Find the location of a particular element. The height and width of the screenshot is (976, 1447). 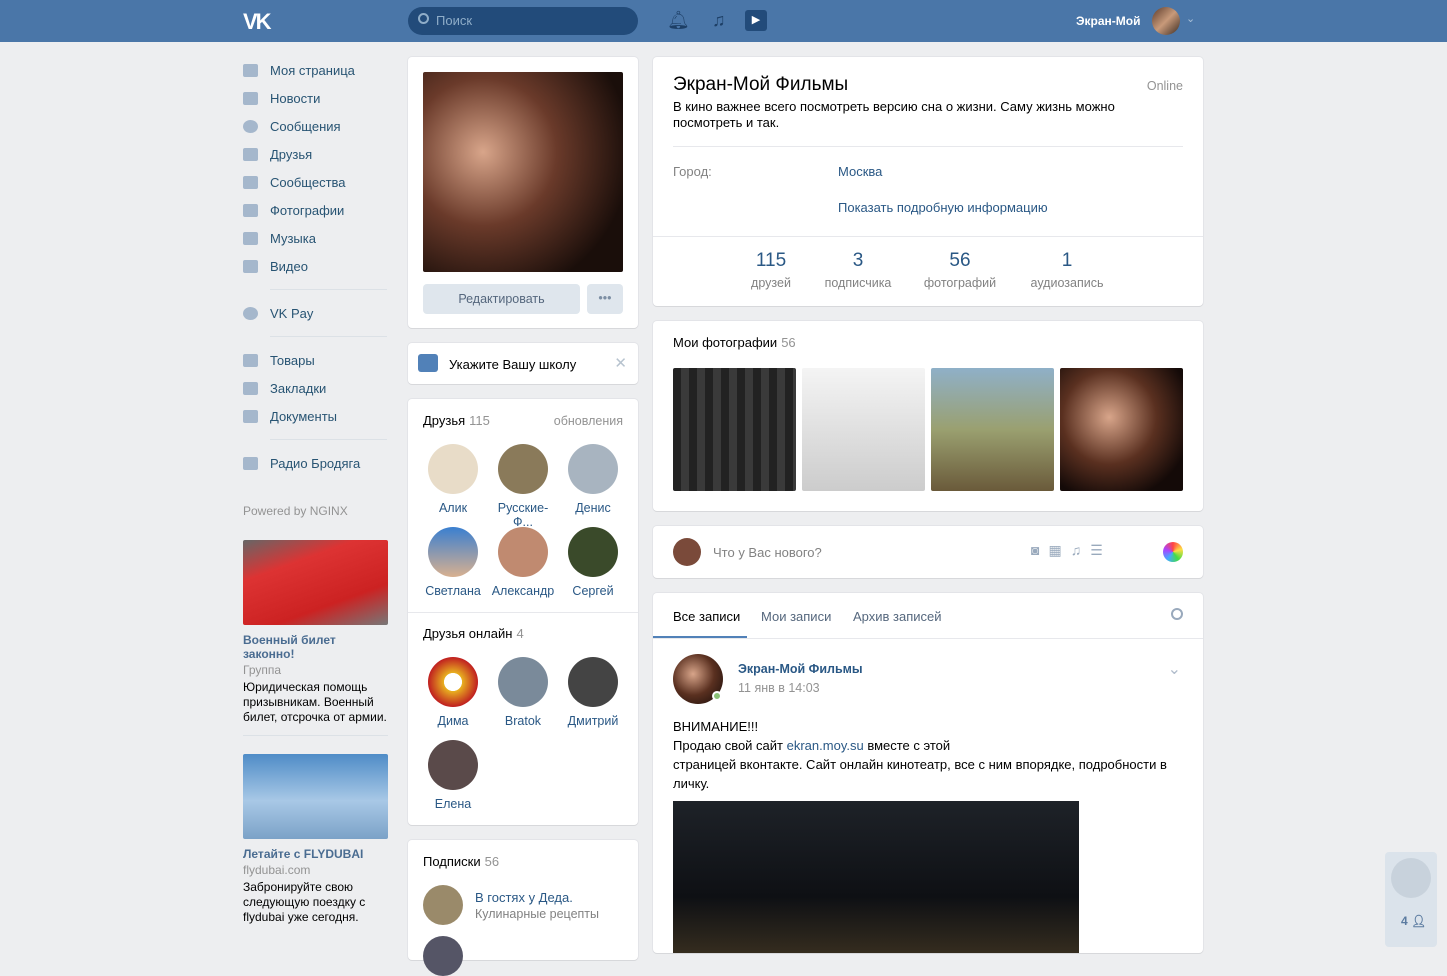

friend-name: Денис is located at coordinates (593, 508).